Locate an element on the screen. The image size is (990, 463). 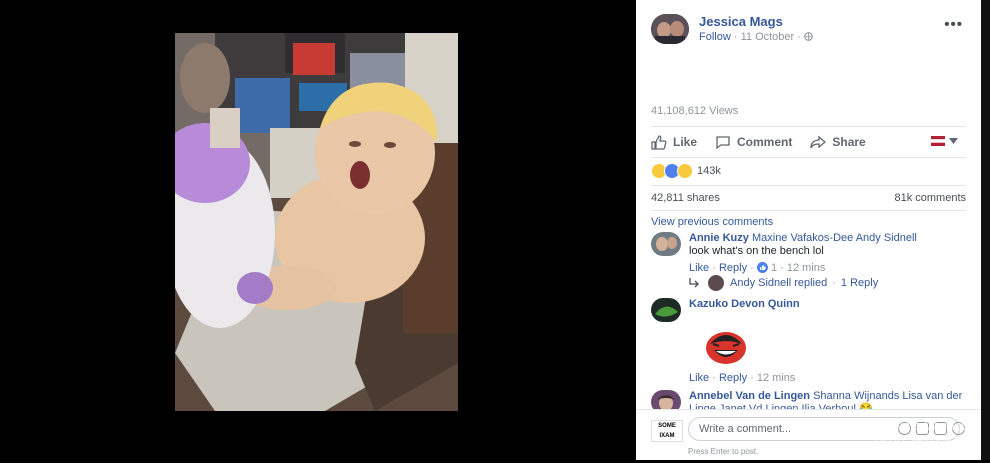
follow-link: Follow is located at coordinates (715, 37).